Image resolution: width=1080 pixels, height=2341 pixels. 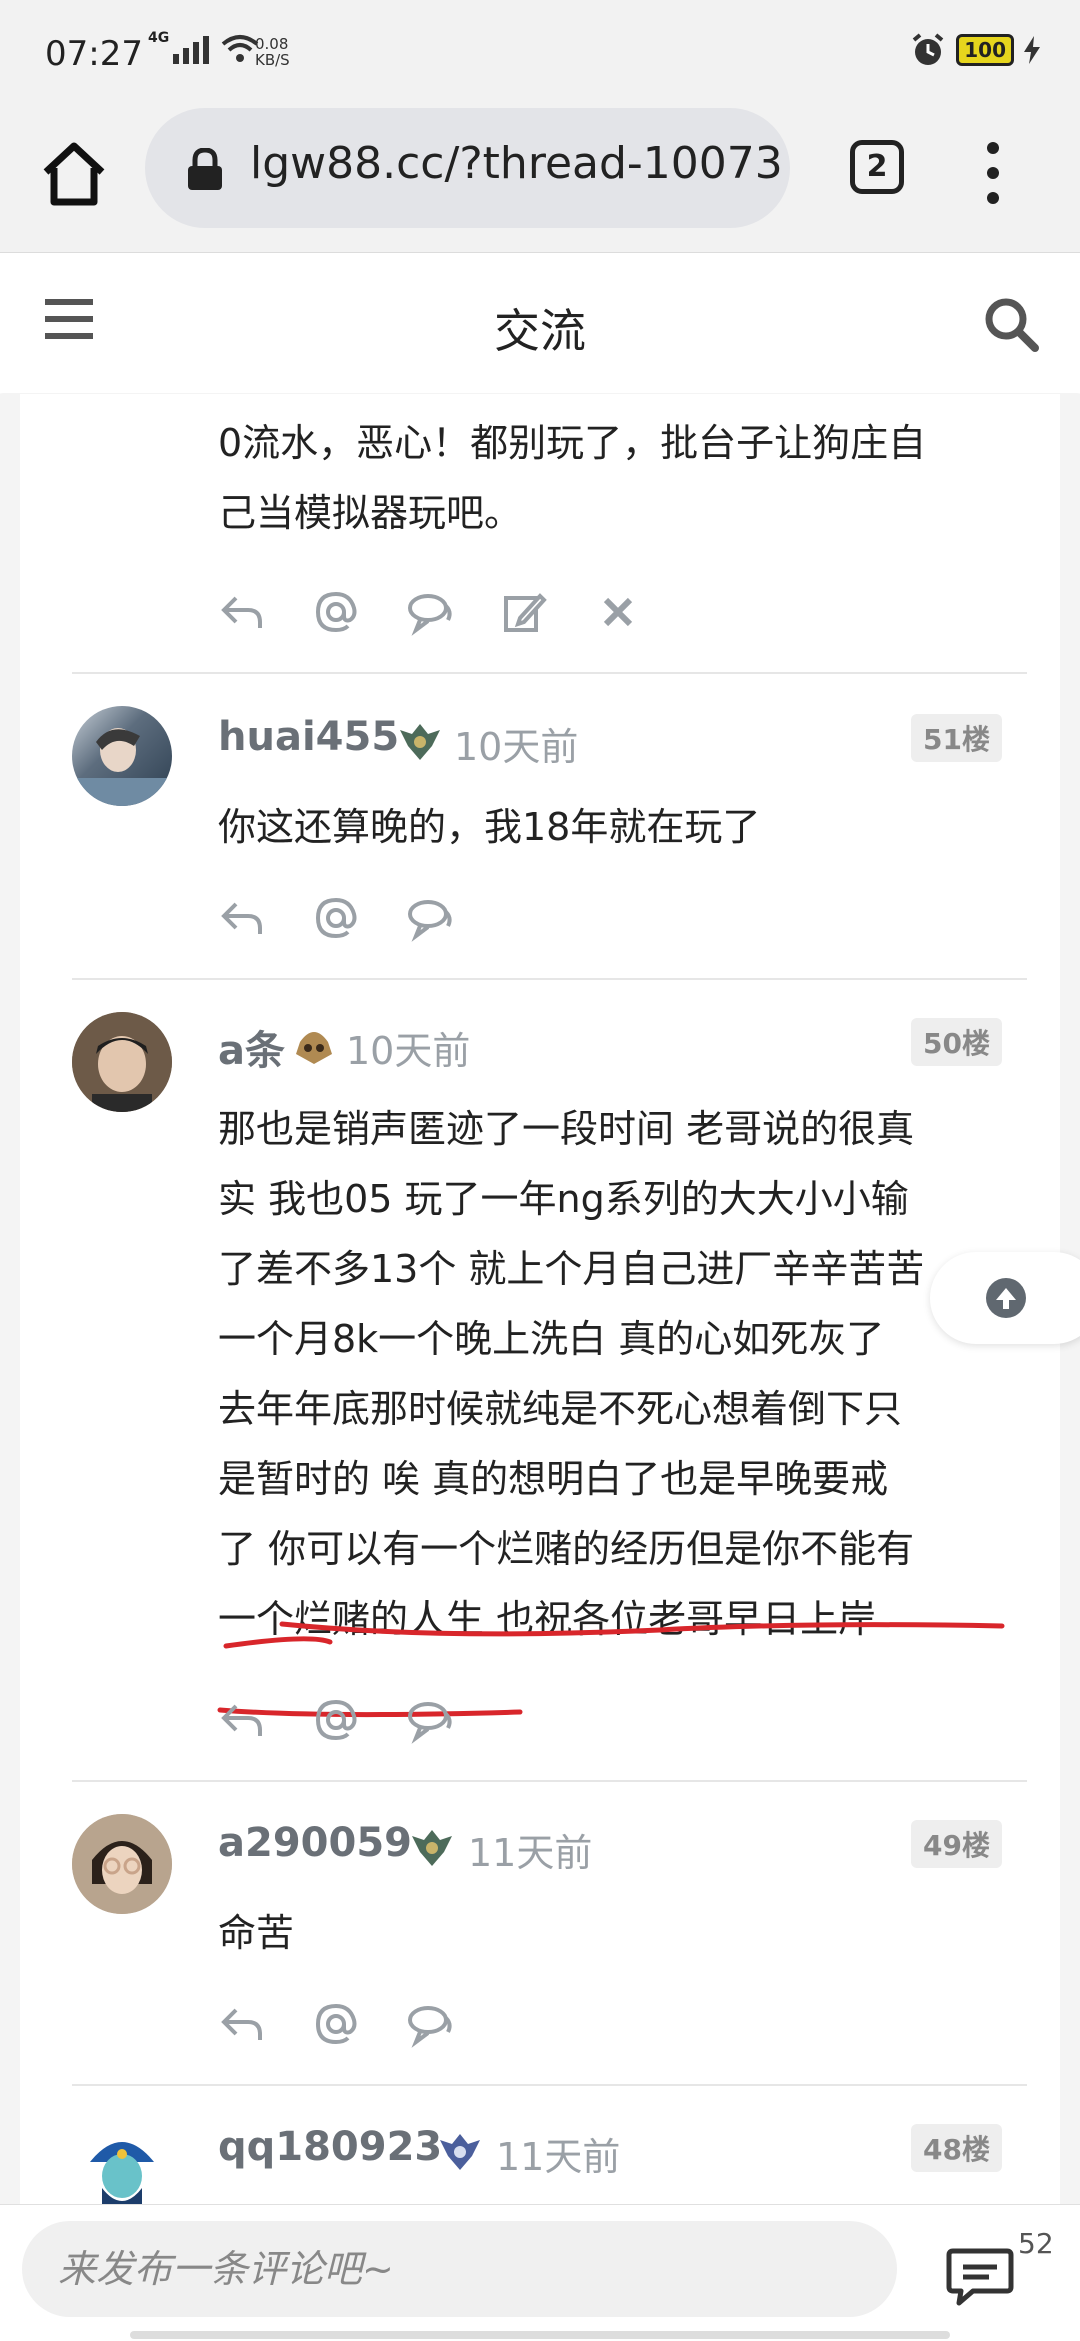 I want to click on wifi-icon, so click(x=240, y=48).